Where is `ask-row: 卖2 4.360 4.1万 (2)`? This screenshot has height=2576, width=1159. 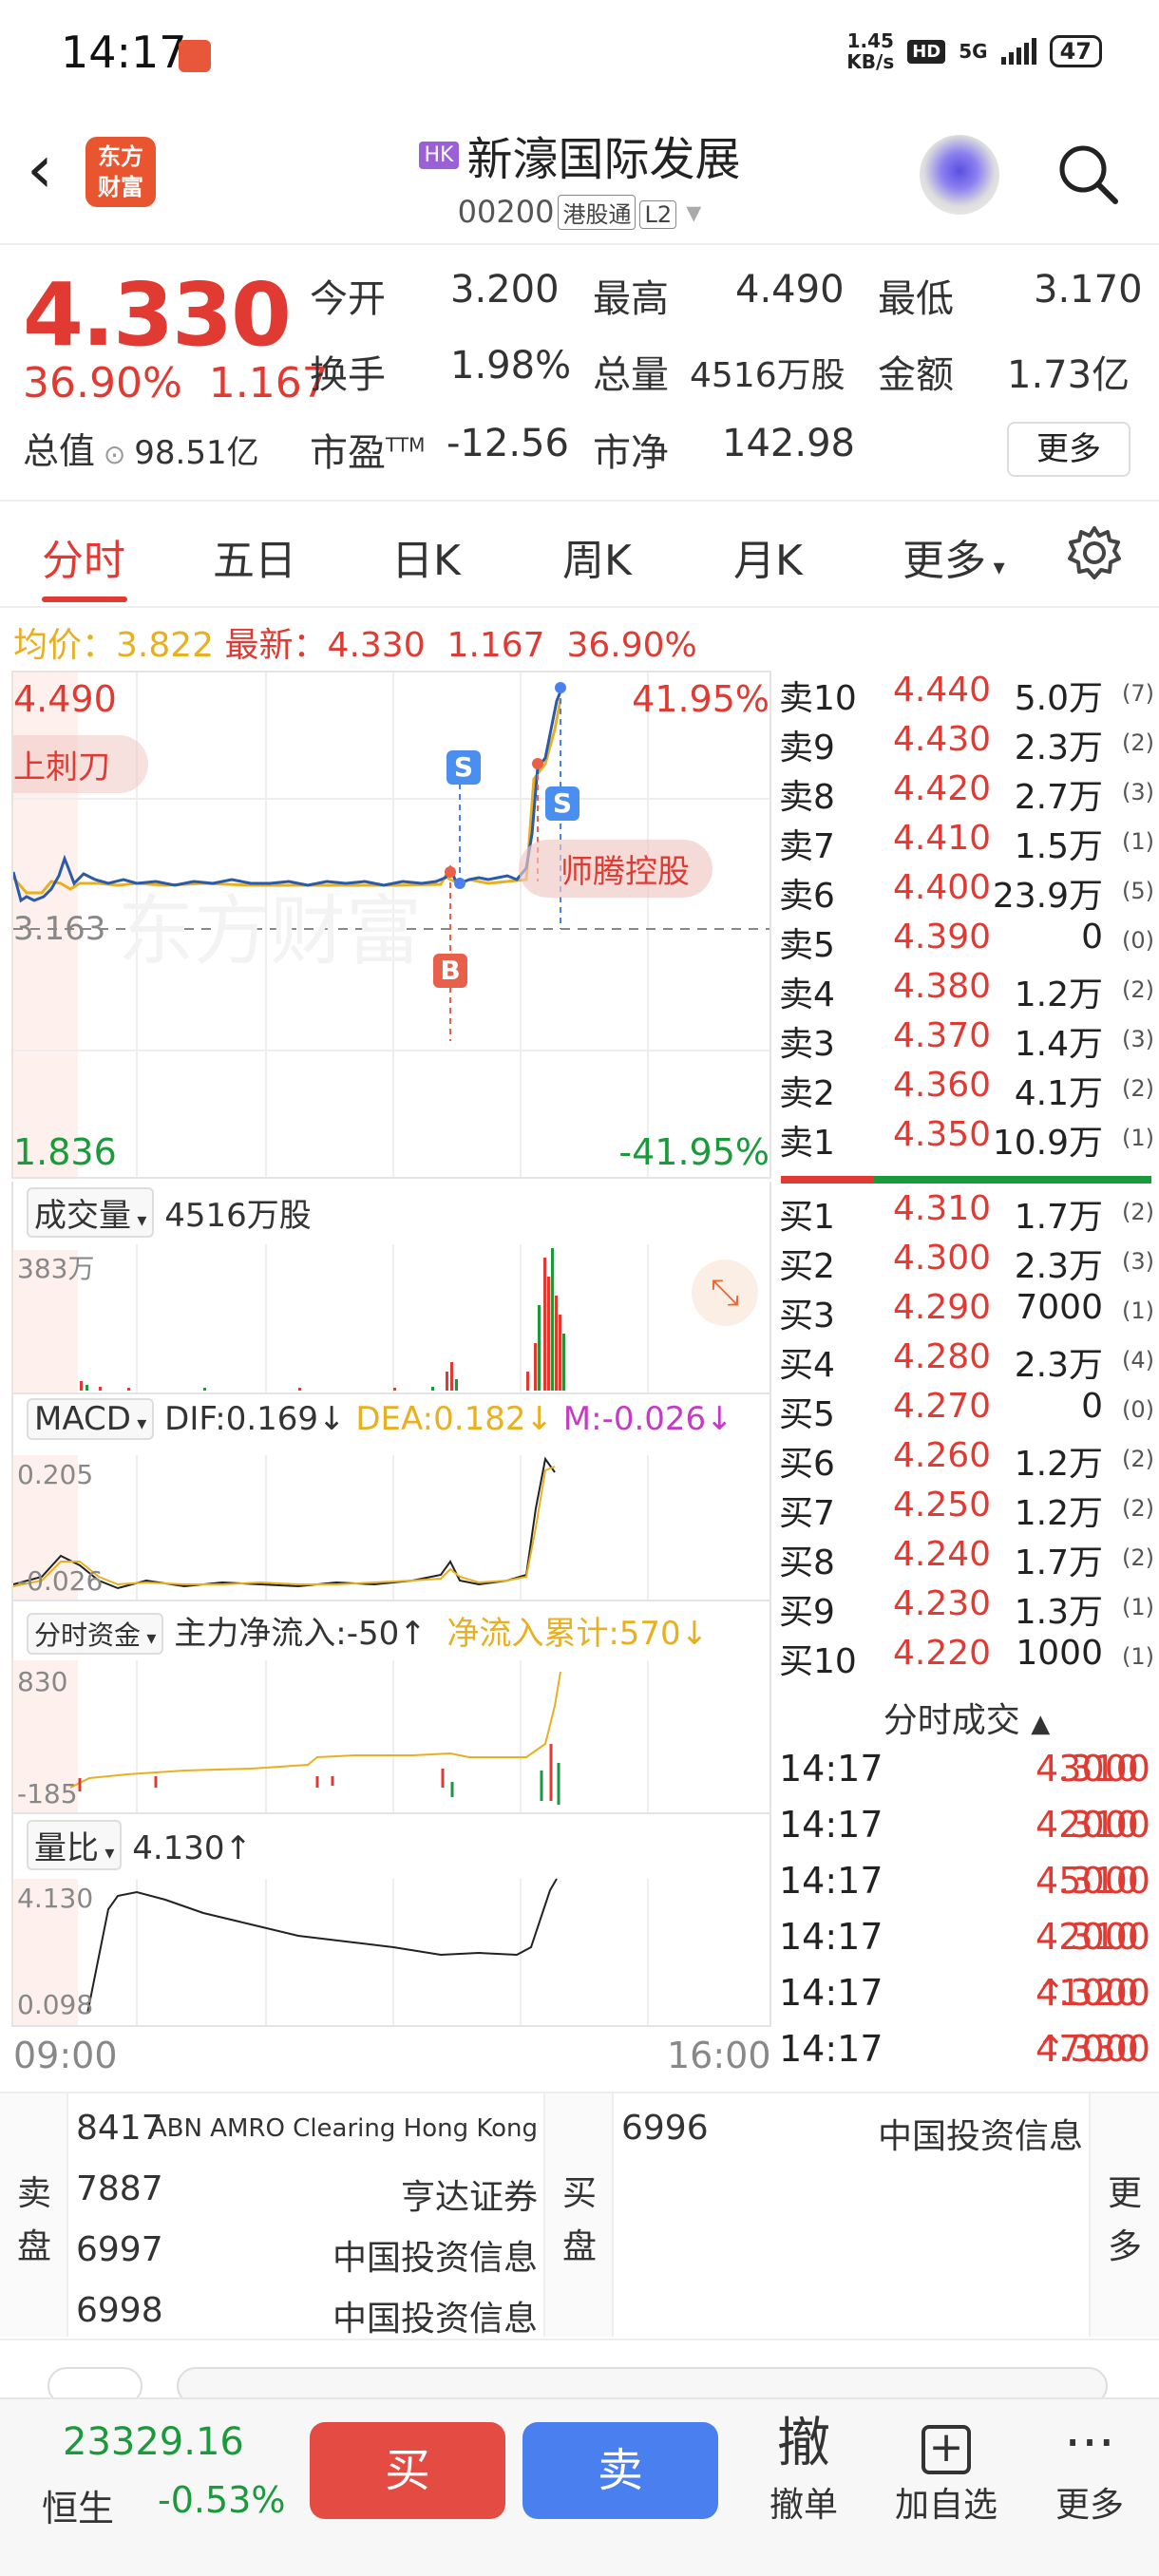
ask-row: 卖2 4.360 4.1万 (2) is located at coordinates (966, 1090).